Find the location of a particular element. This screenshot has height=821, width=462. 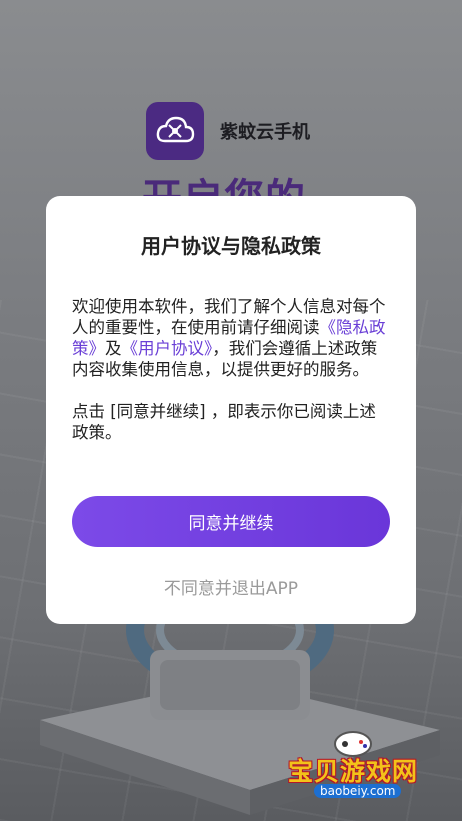

agree-continue-button: 同意并继续 is located at coordinates (231, 521).